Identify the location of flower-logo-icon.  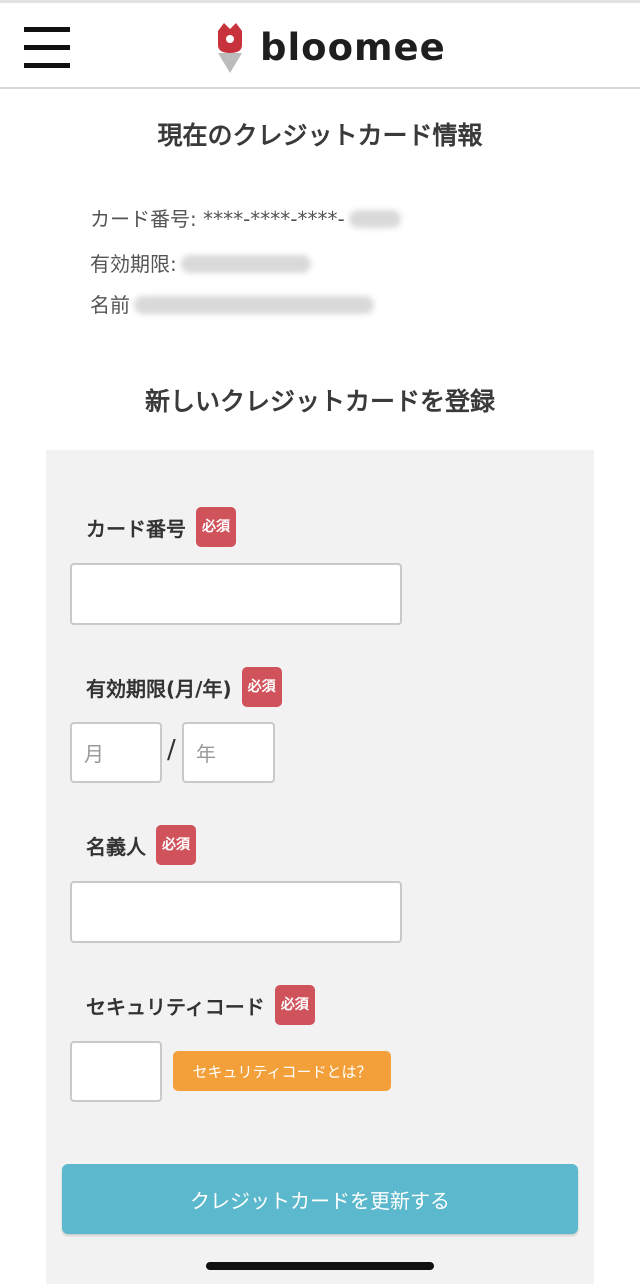
(230, 48).